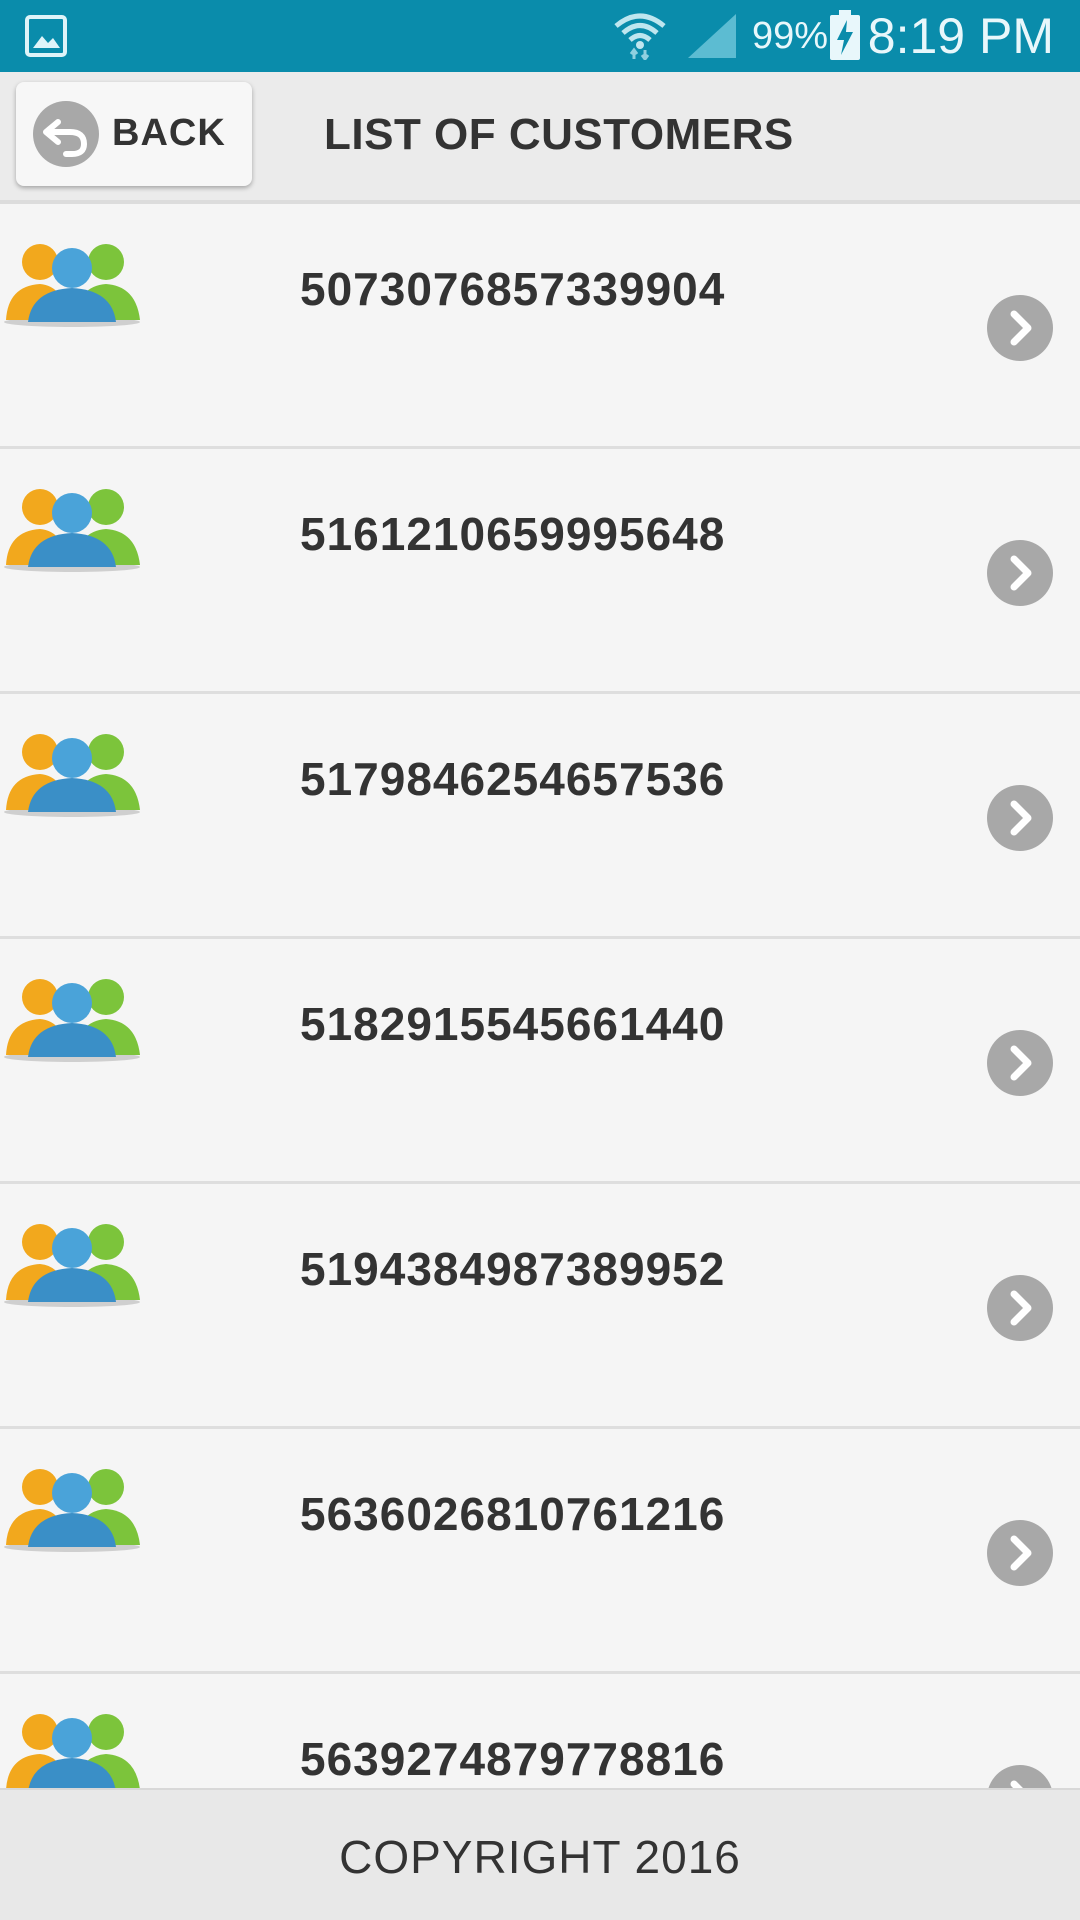 This screenshot has width=1080, height=1920. I want to click on list-item: 5636026810761216, so click(540, 1551).